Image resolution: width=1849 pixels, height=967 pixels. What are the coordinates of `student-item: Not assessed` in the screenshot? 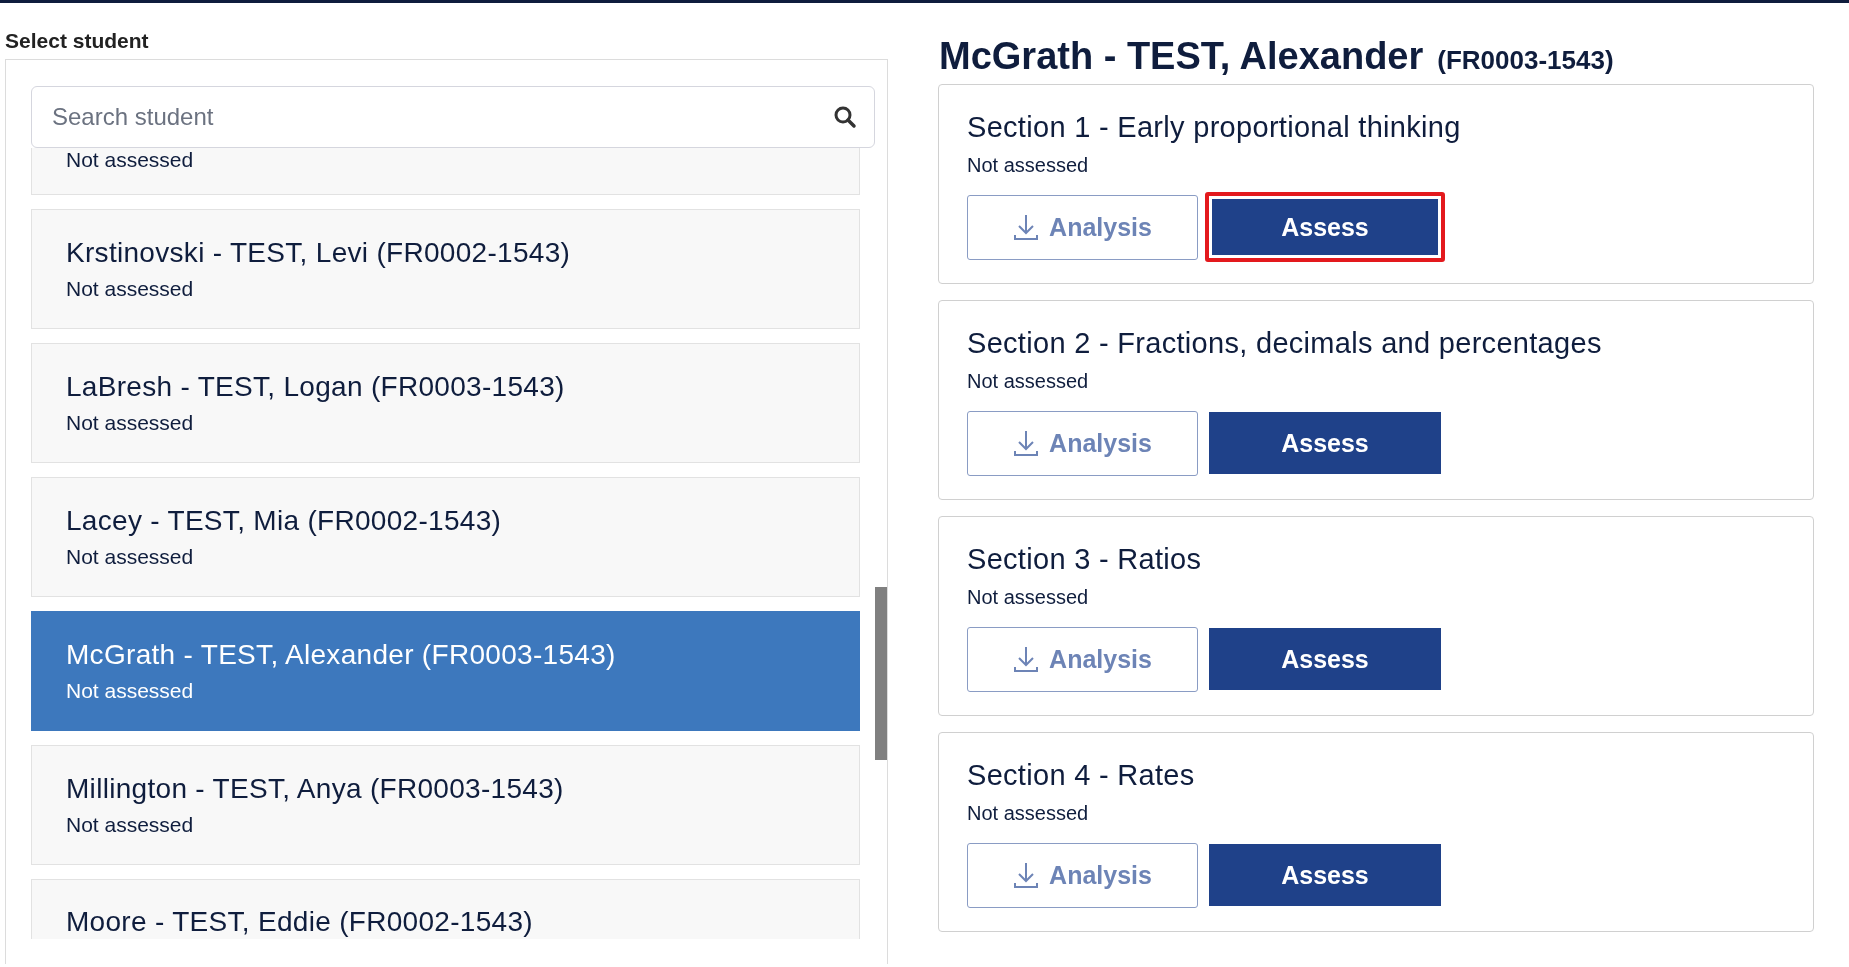 It's located at (445, 171).